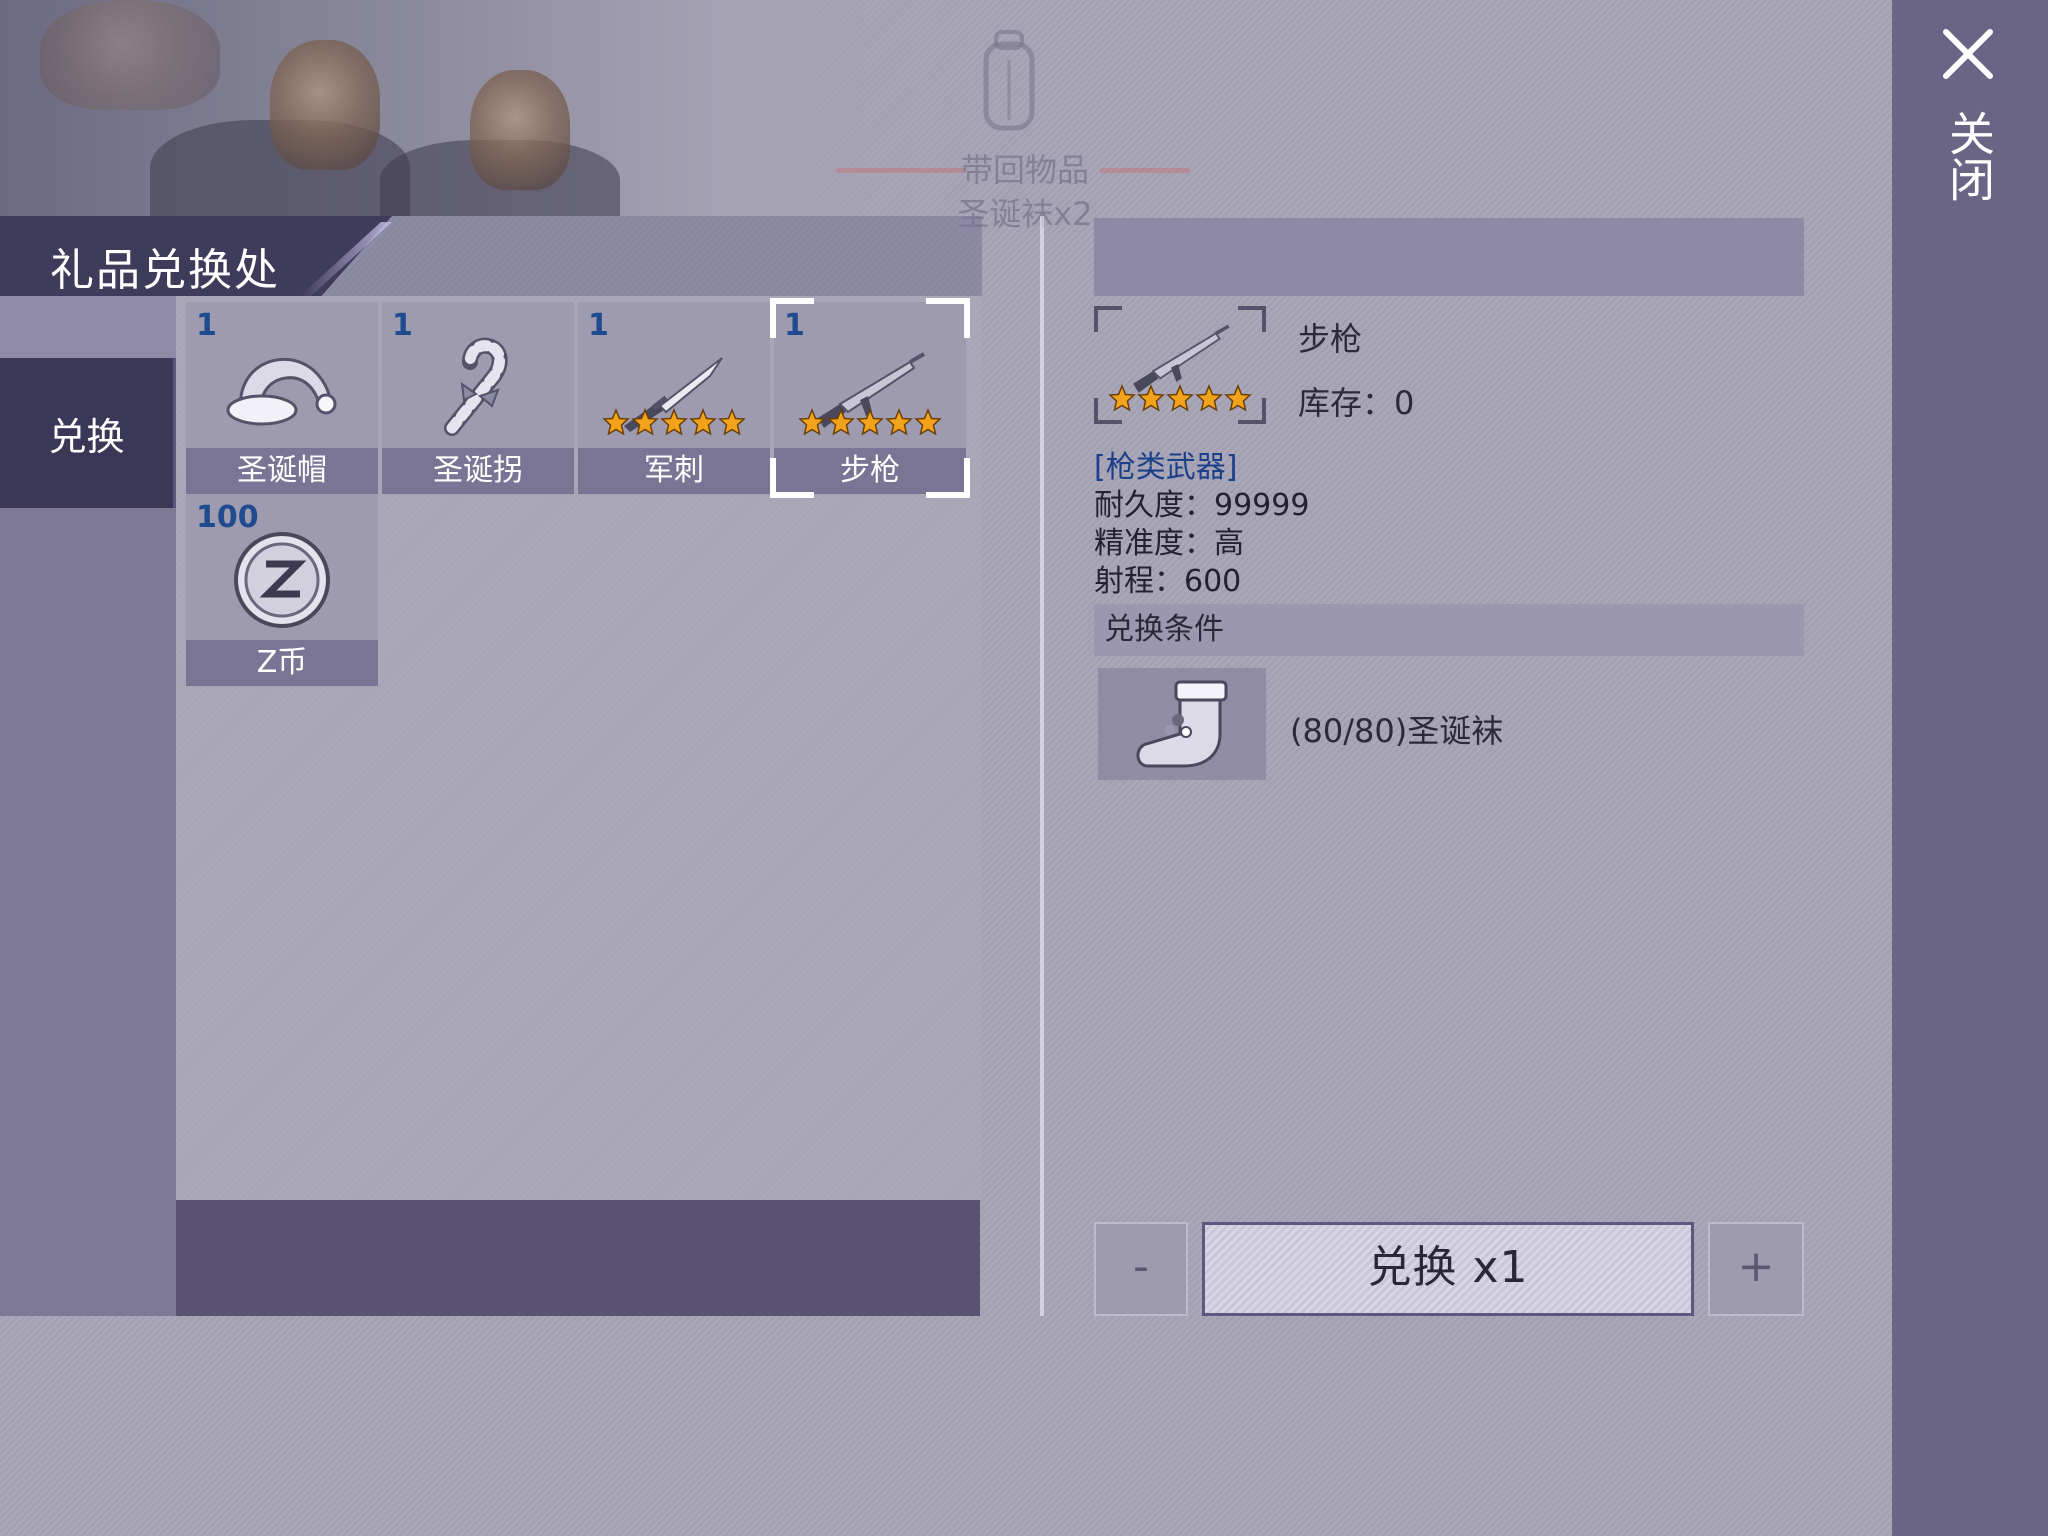 The width and height of the screenshot is (2048, 1536). What do you see at coordinates (1756, 1269) in the screenshot?
I see `increase-button: +` at bounding box center [1756, 1269].